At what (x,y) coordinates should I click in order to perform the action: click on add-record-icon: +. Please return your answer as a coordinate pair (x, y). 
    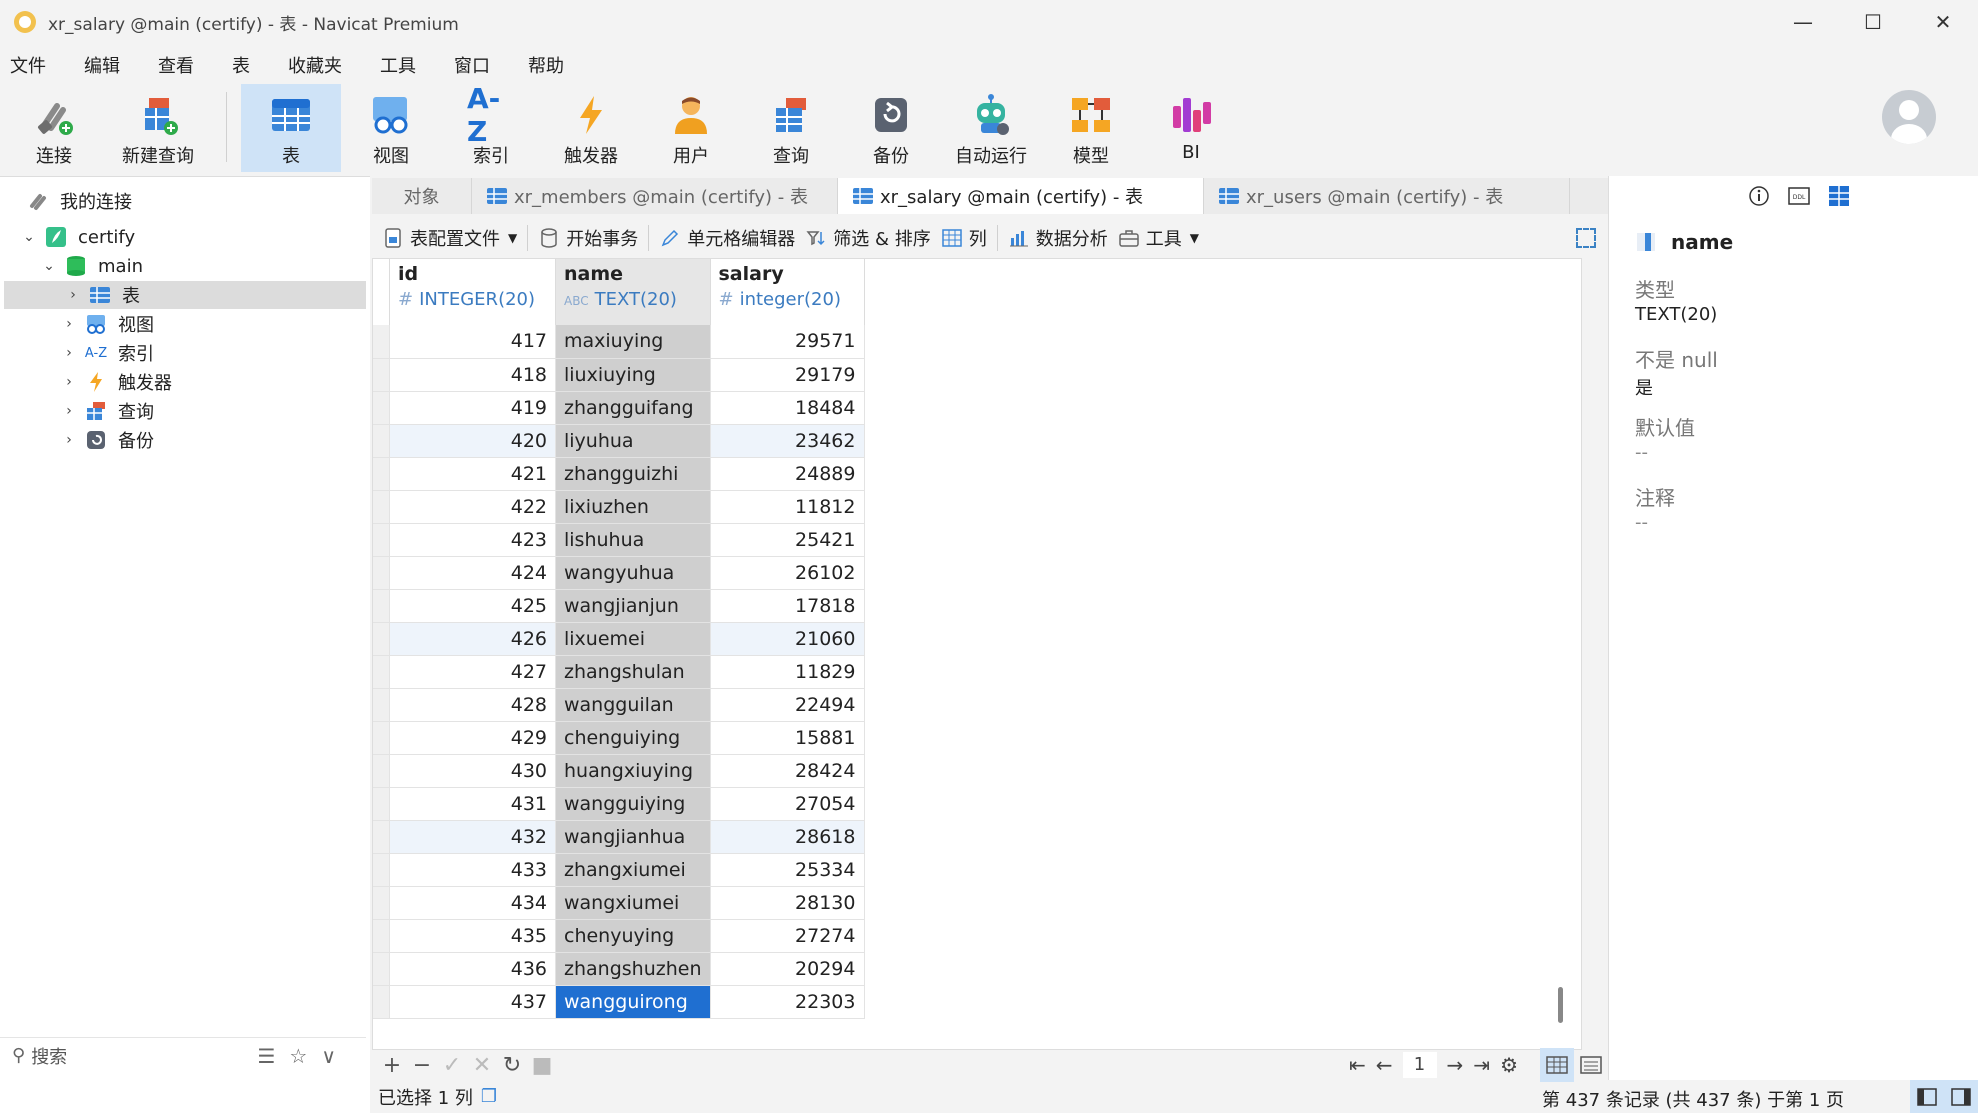
    Looking at the image, I should click on (392, 1065).